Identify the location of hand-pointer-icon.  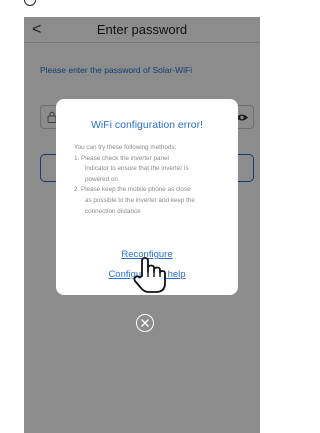
(149, 275).